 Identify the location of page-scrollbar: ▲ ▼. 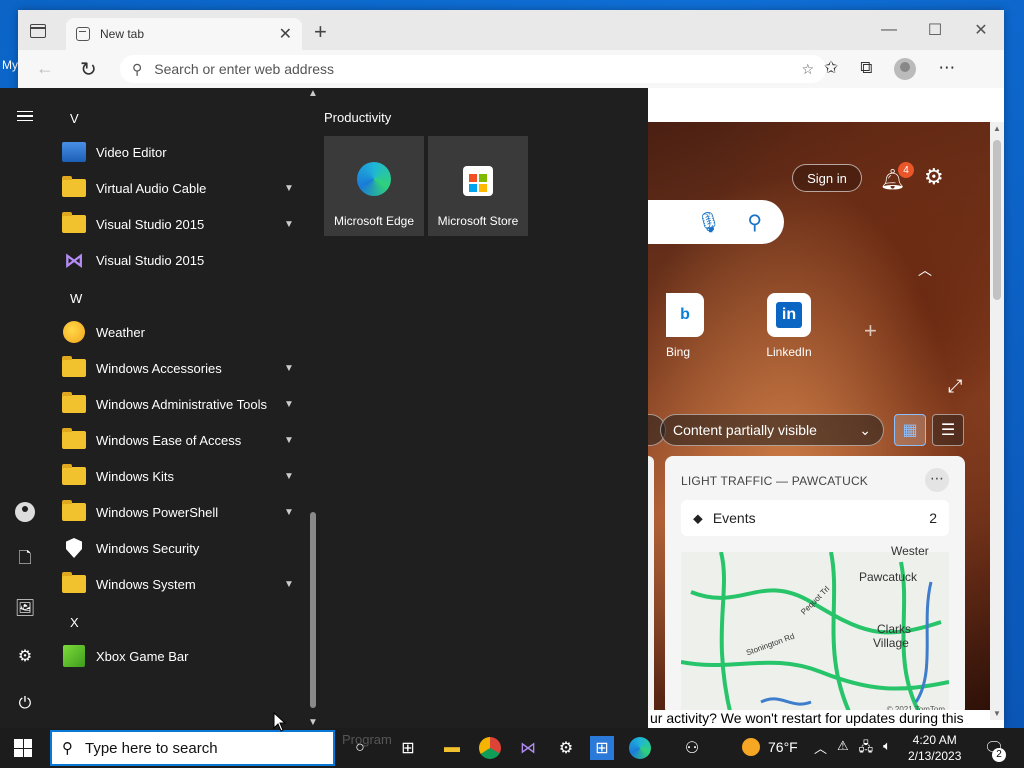
(997, 421).